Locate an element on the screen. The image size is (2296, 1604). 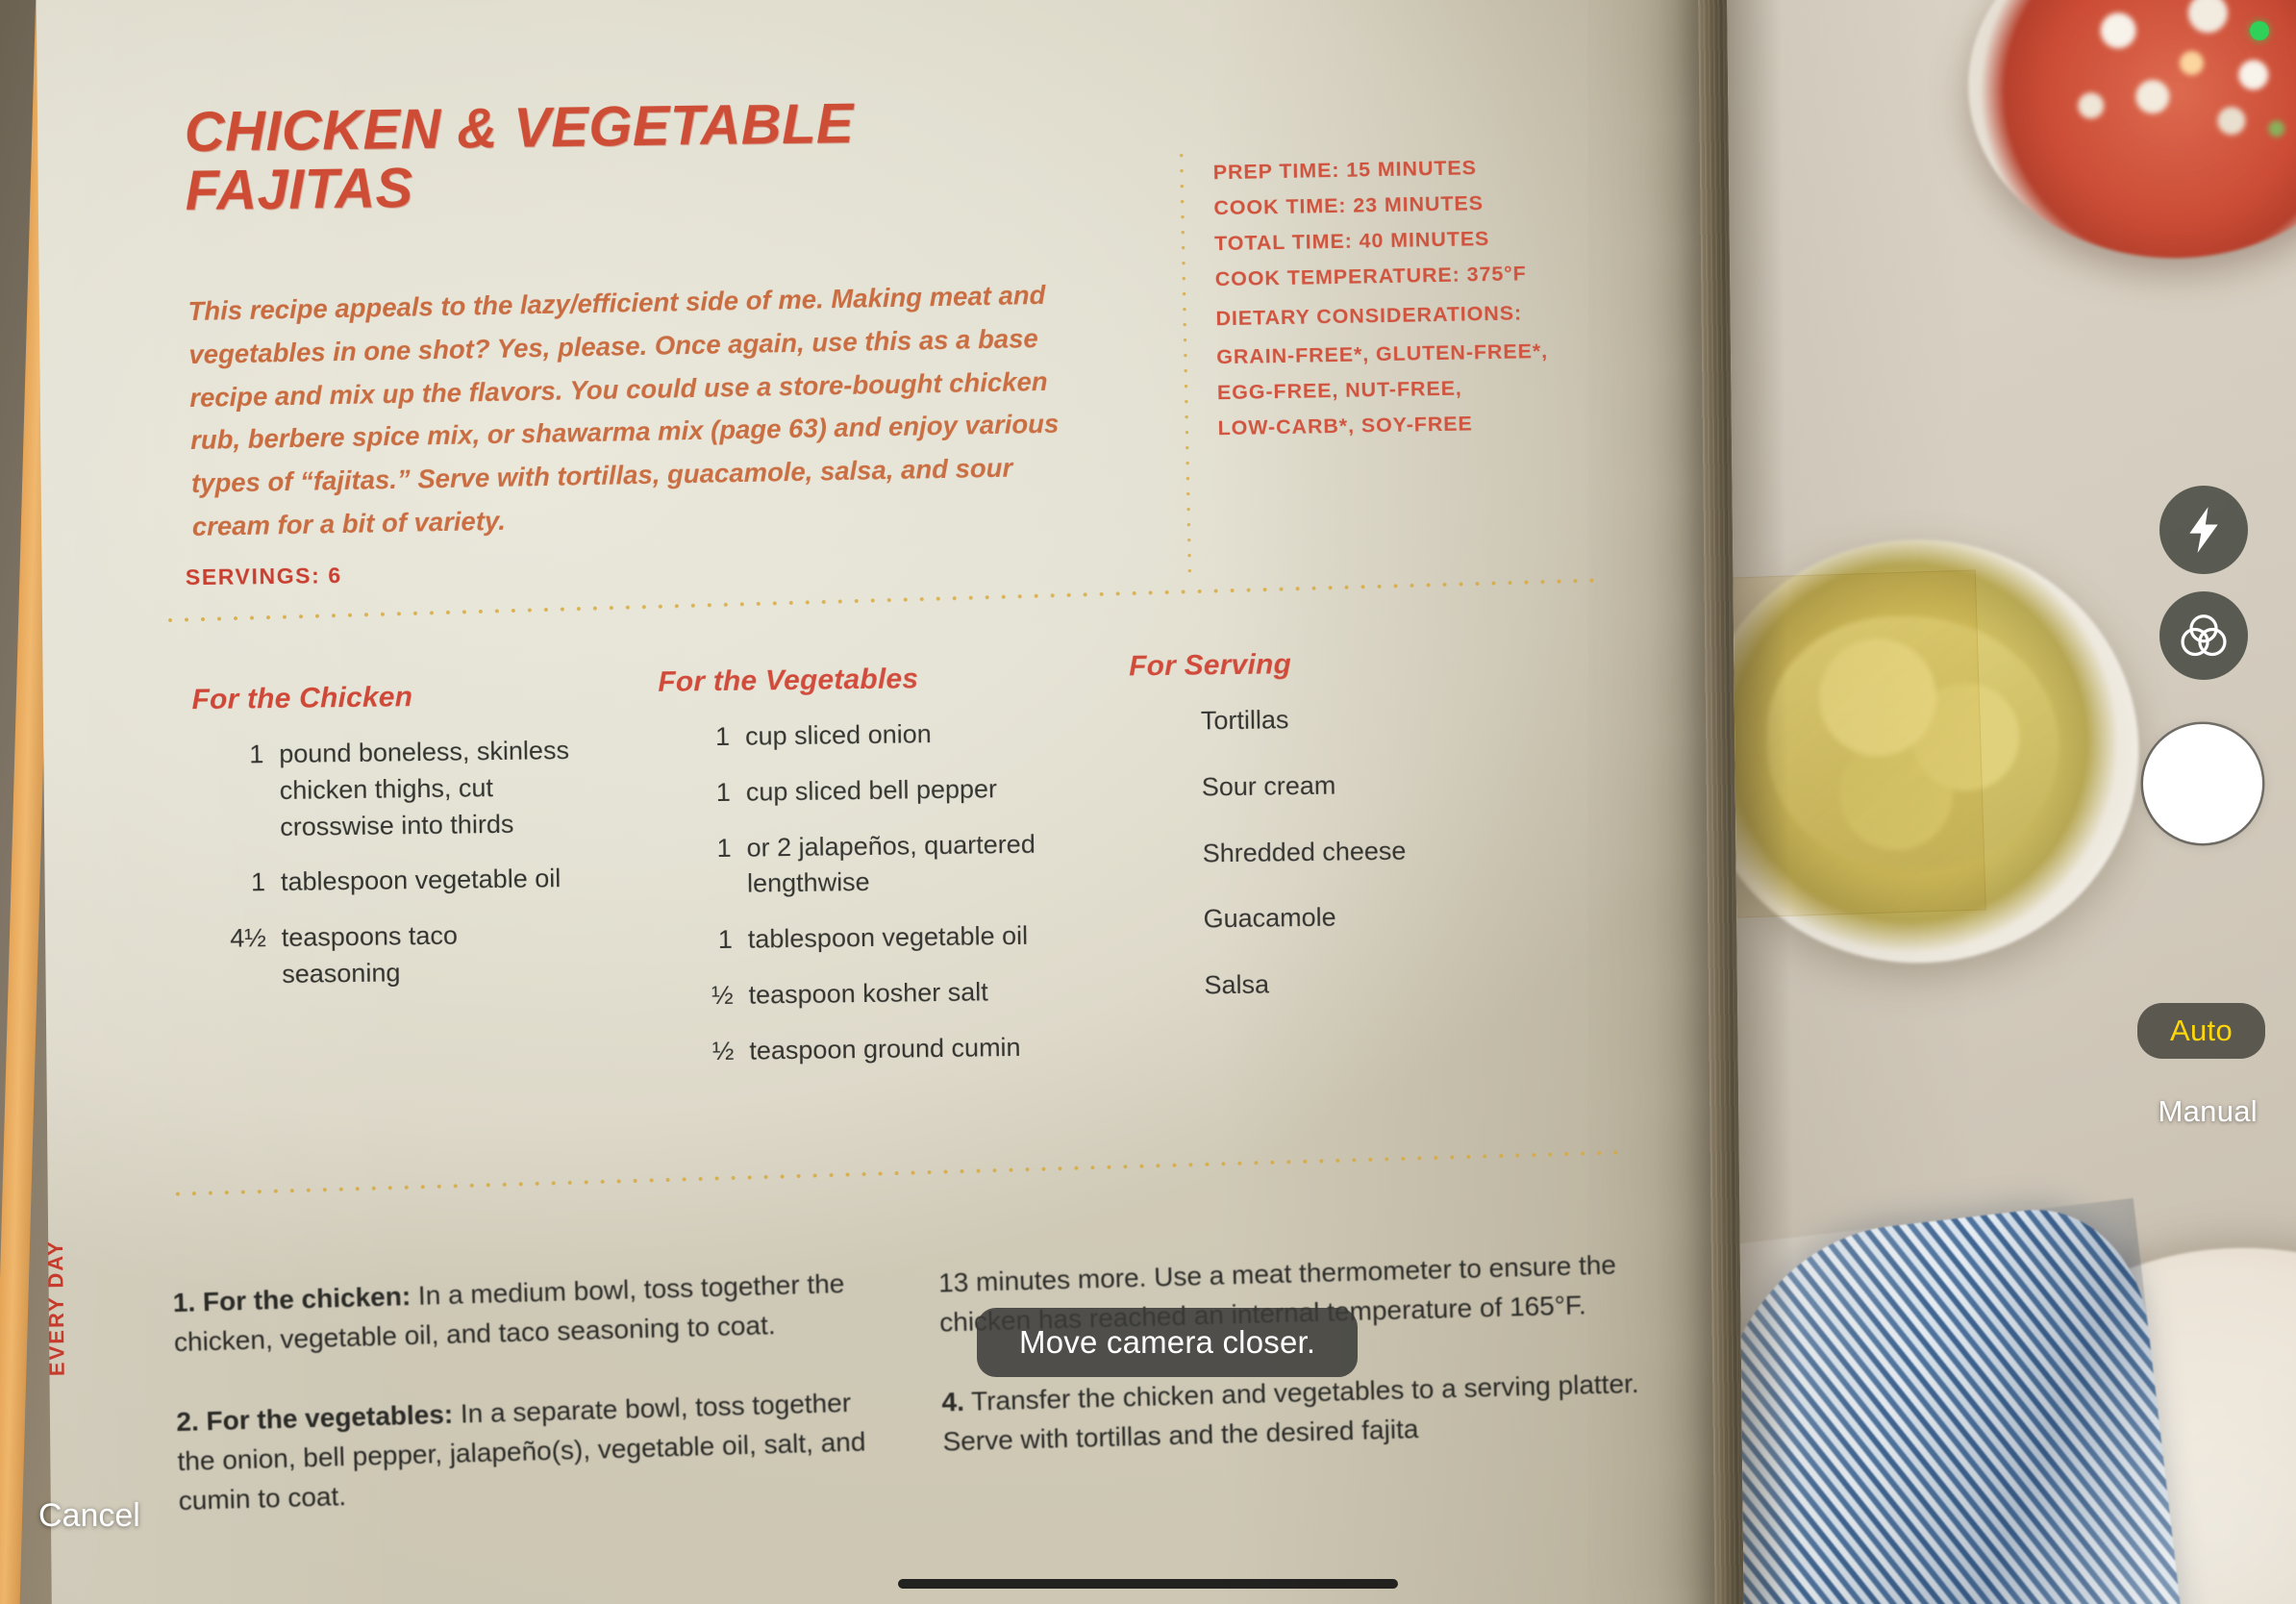
flash-toggle-button is located at coordinates (2203, 530).